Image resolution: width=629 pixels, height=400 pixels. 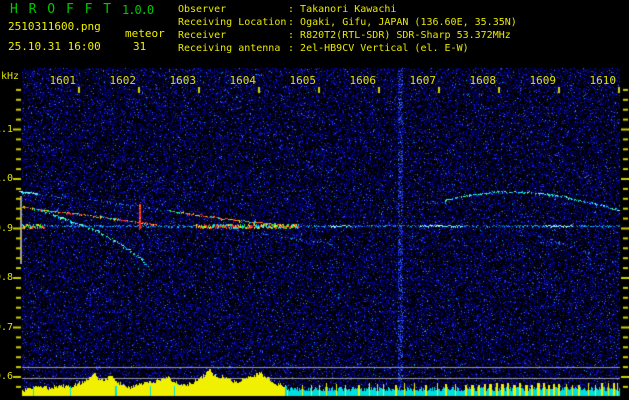 What do you see at coordinates (229, 48) in the screenshot?
I see `info-label: Receiving antenna` at bounding box center [229, 48].